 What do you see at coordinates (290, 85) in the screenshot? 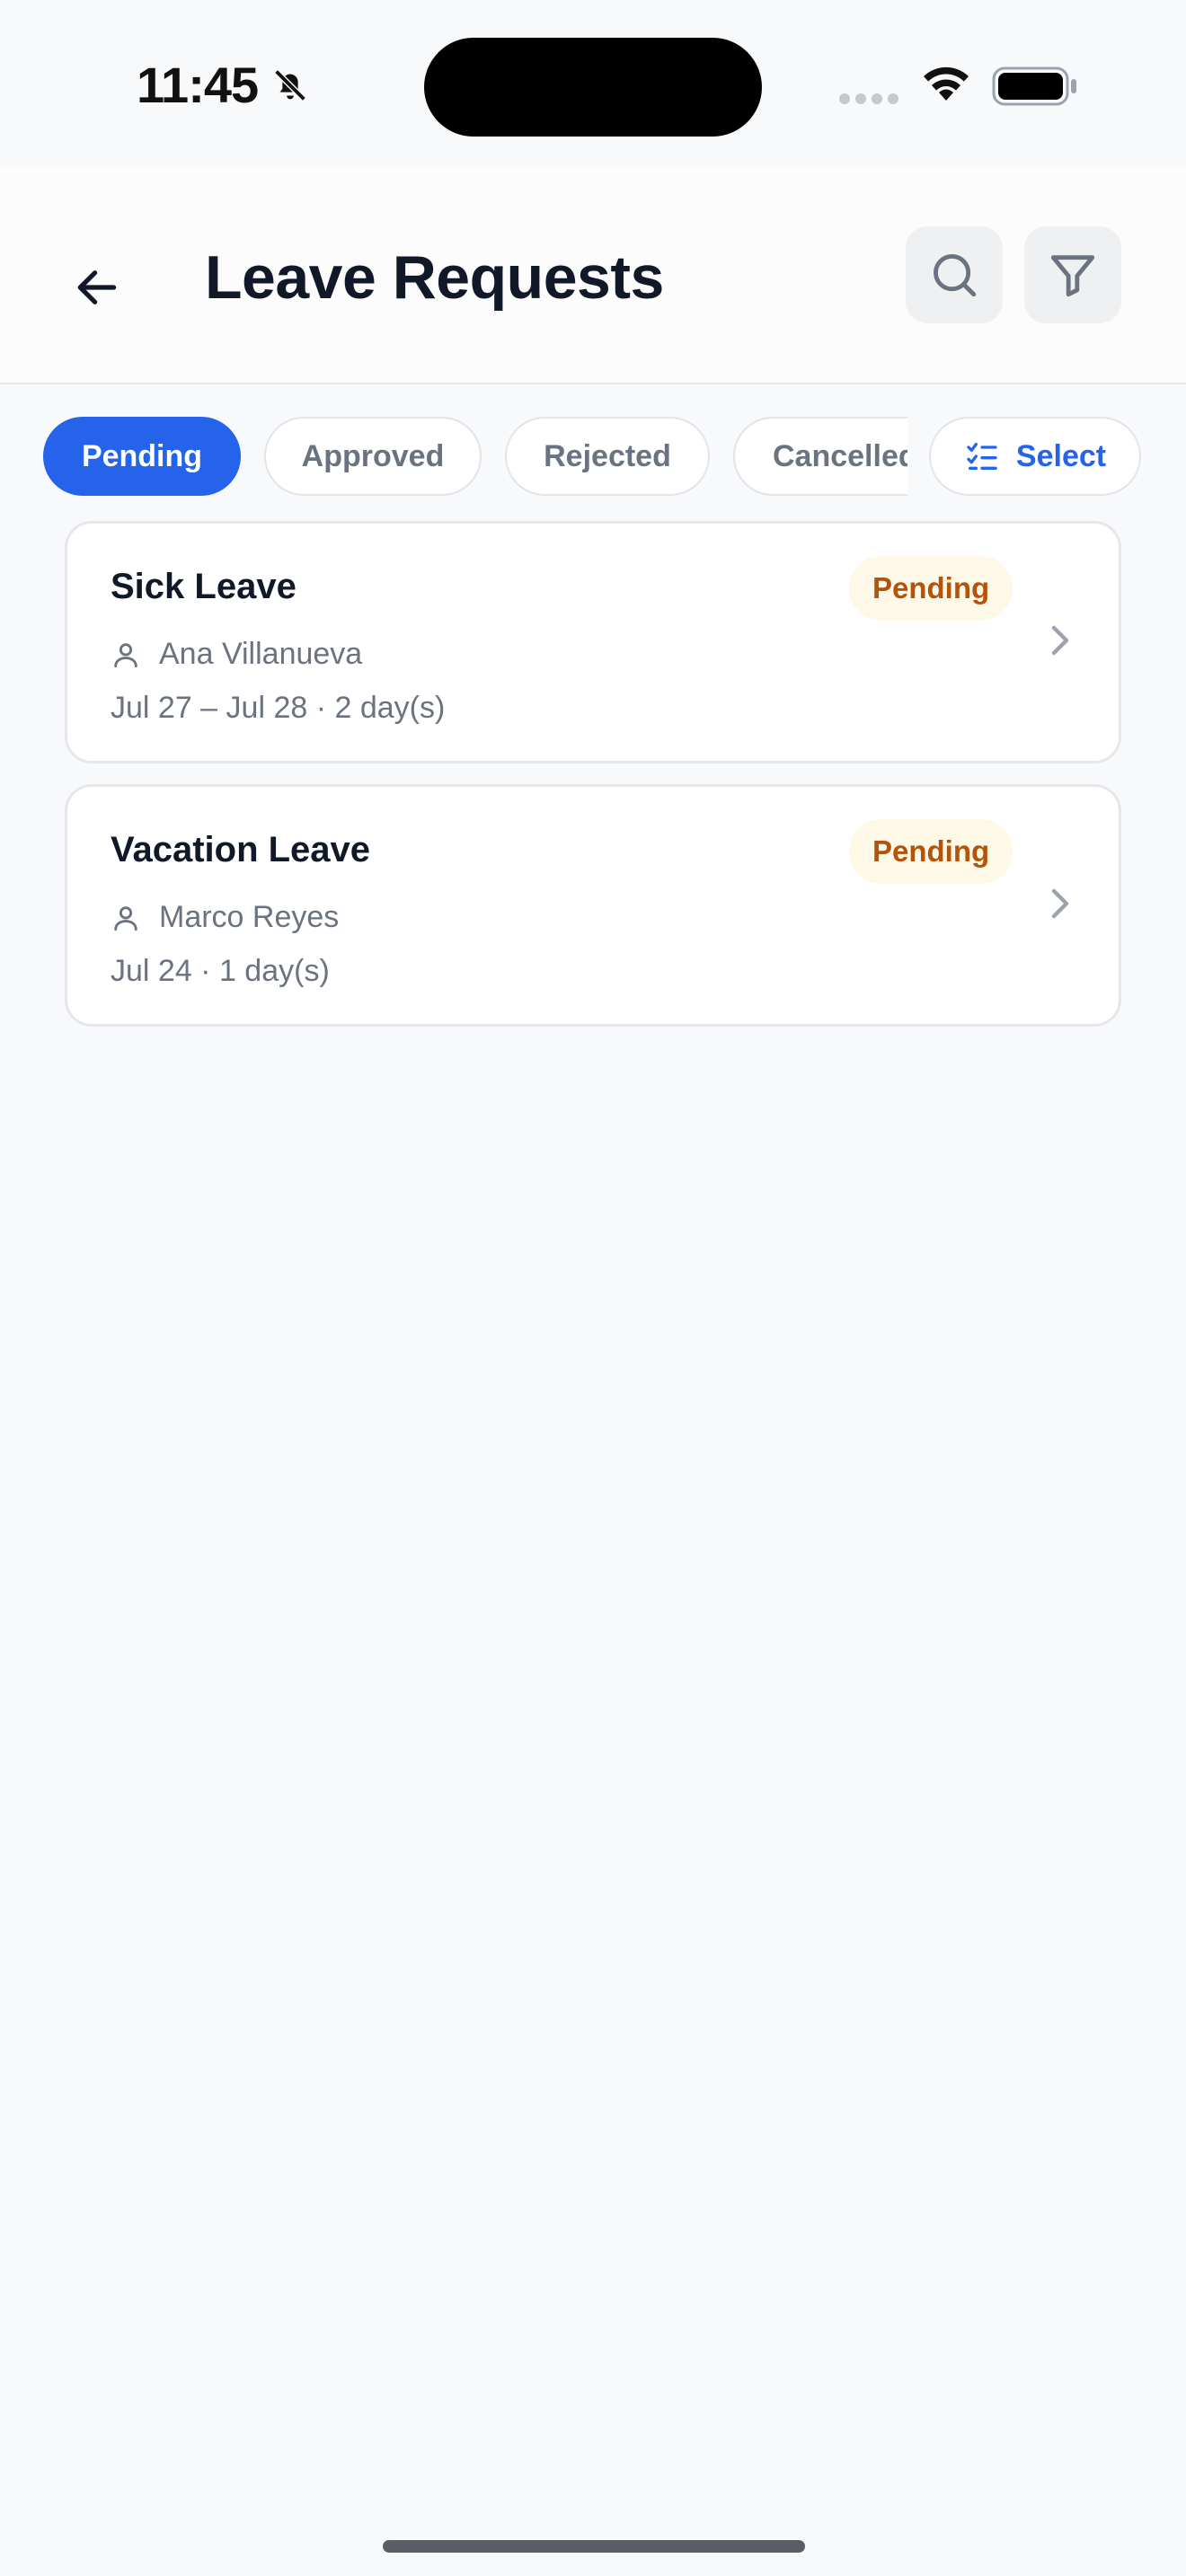
I see `bell-slash-icon` at bounding box center [290, 85].